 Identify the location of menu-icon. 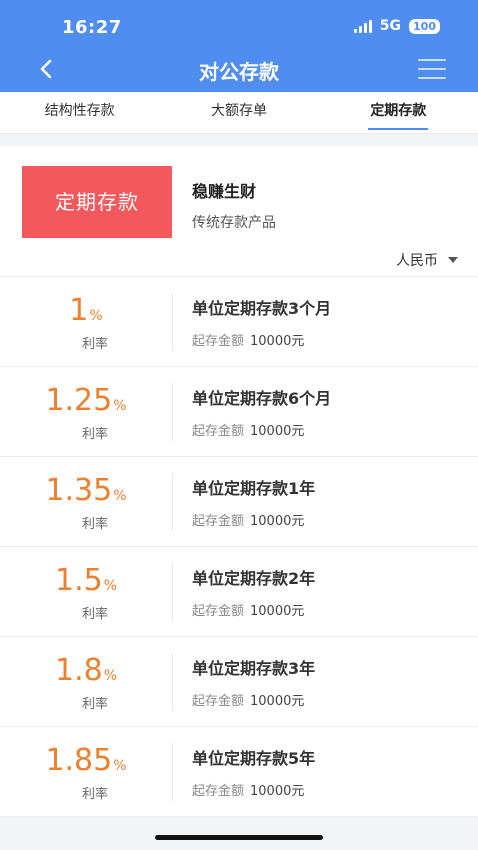
(432, 69).